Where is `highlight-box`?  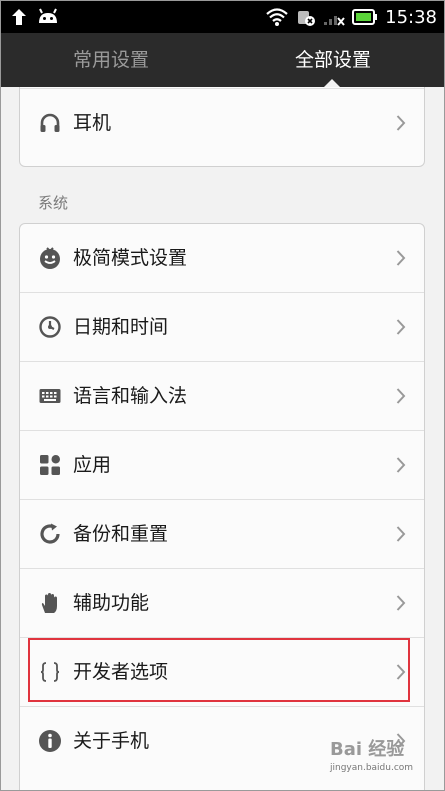
highlight-box is located at coordinates (219, 670).